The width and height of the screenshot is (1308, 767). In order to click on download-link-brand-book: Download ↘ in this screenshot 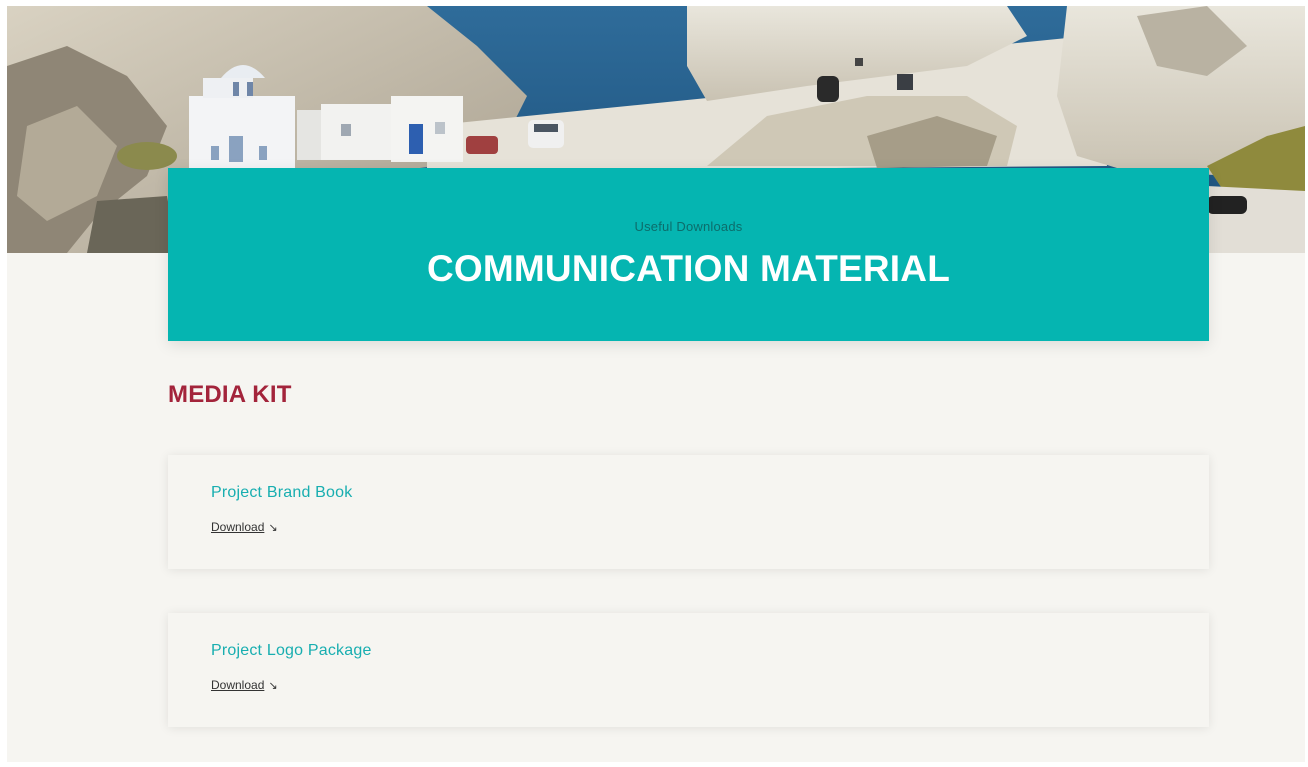, I will do `click(244, 527)`.